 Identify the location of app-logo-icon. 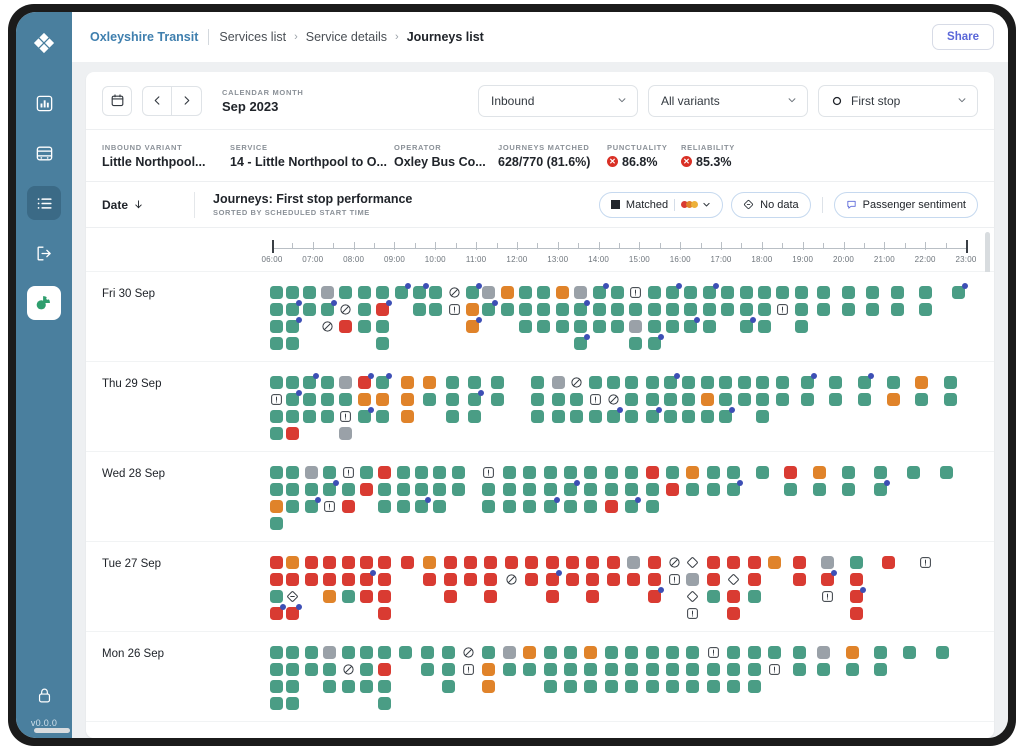
(44, 43).